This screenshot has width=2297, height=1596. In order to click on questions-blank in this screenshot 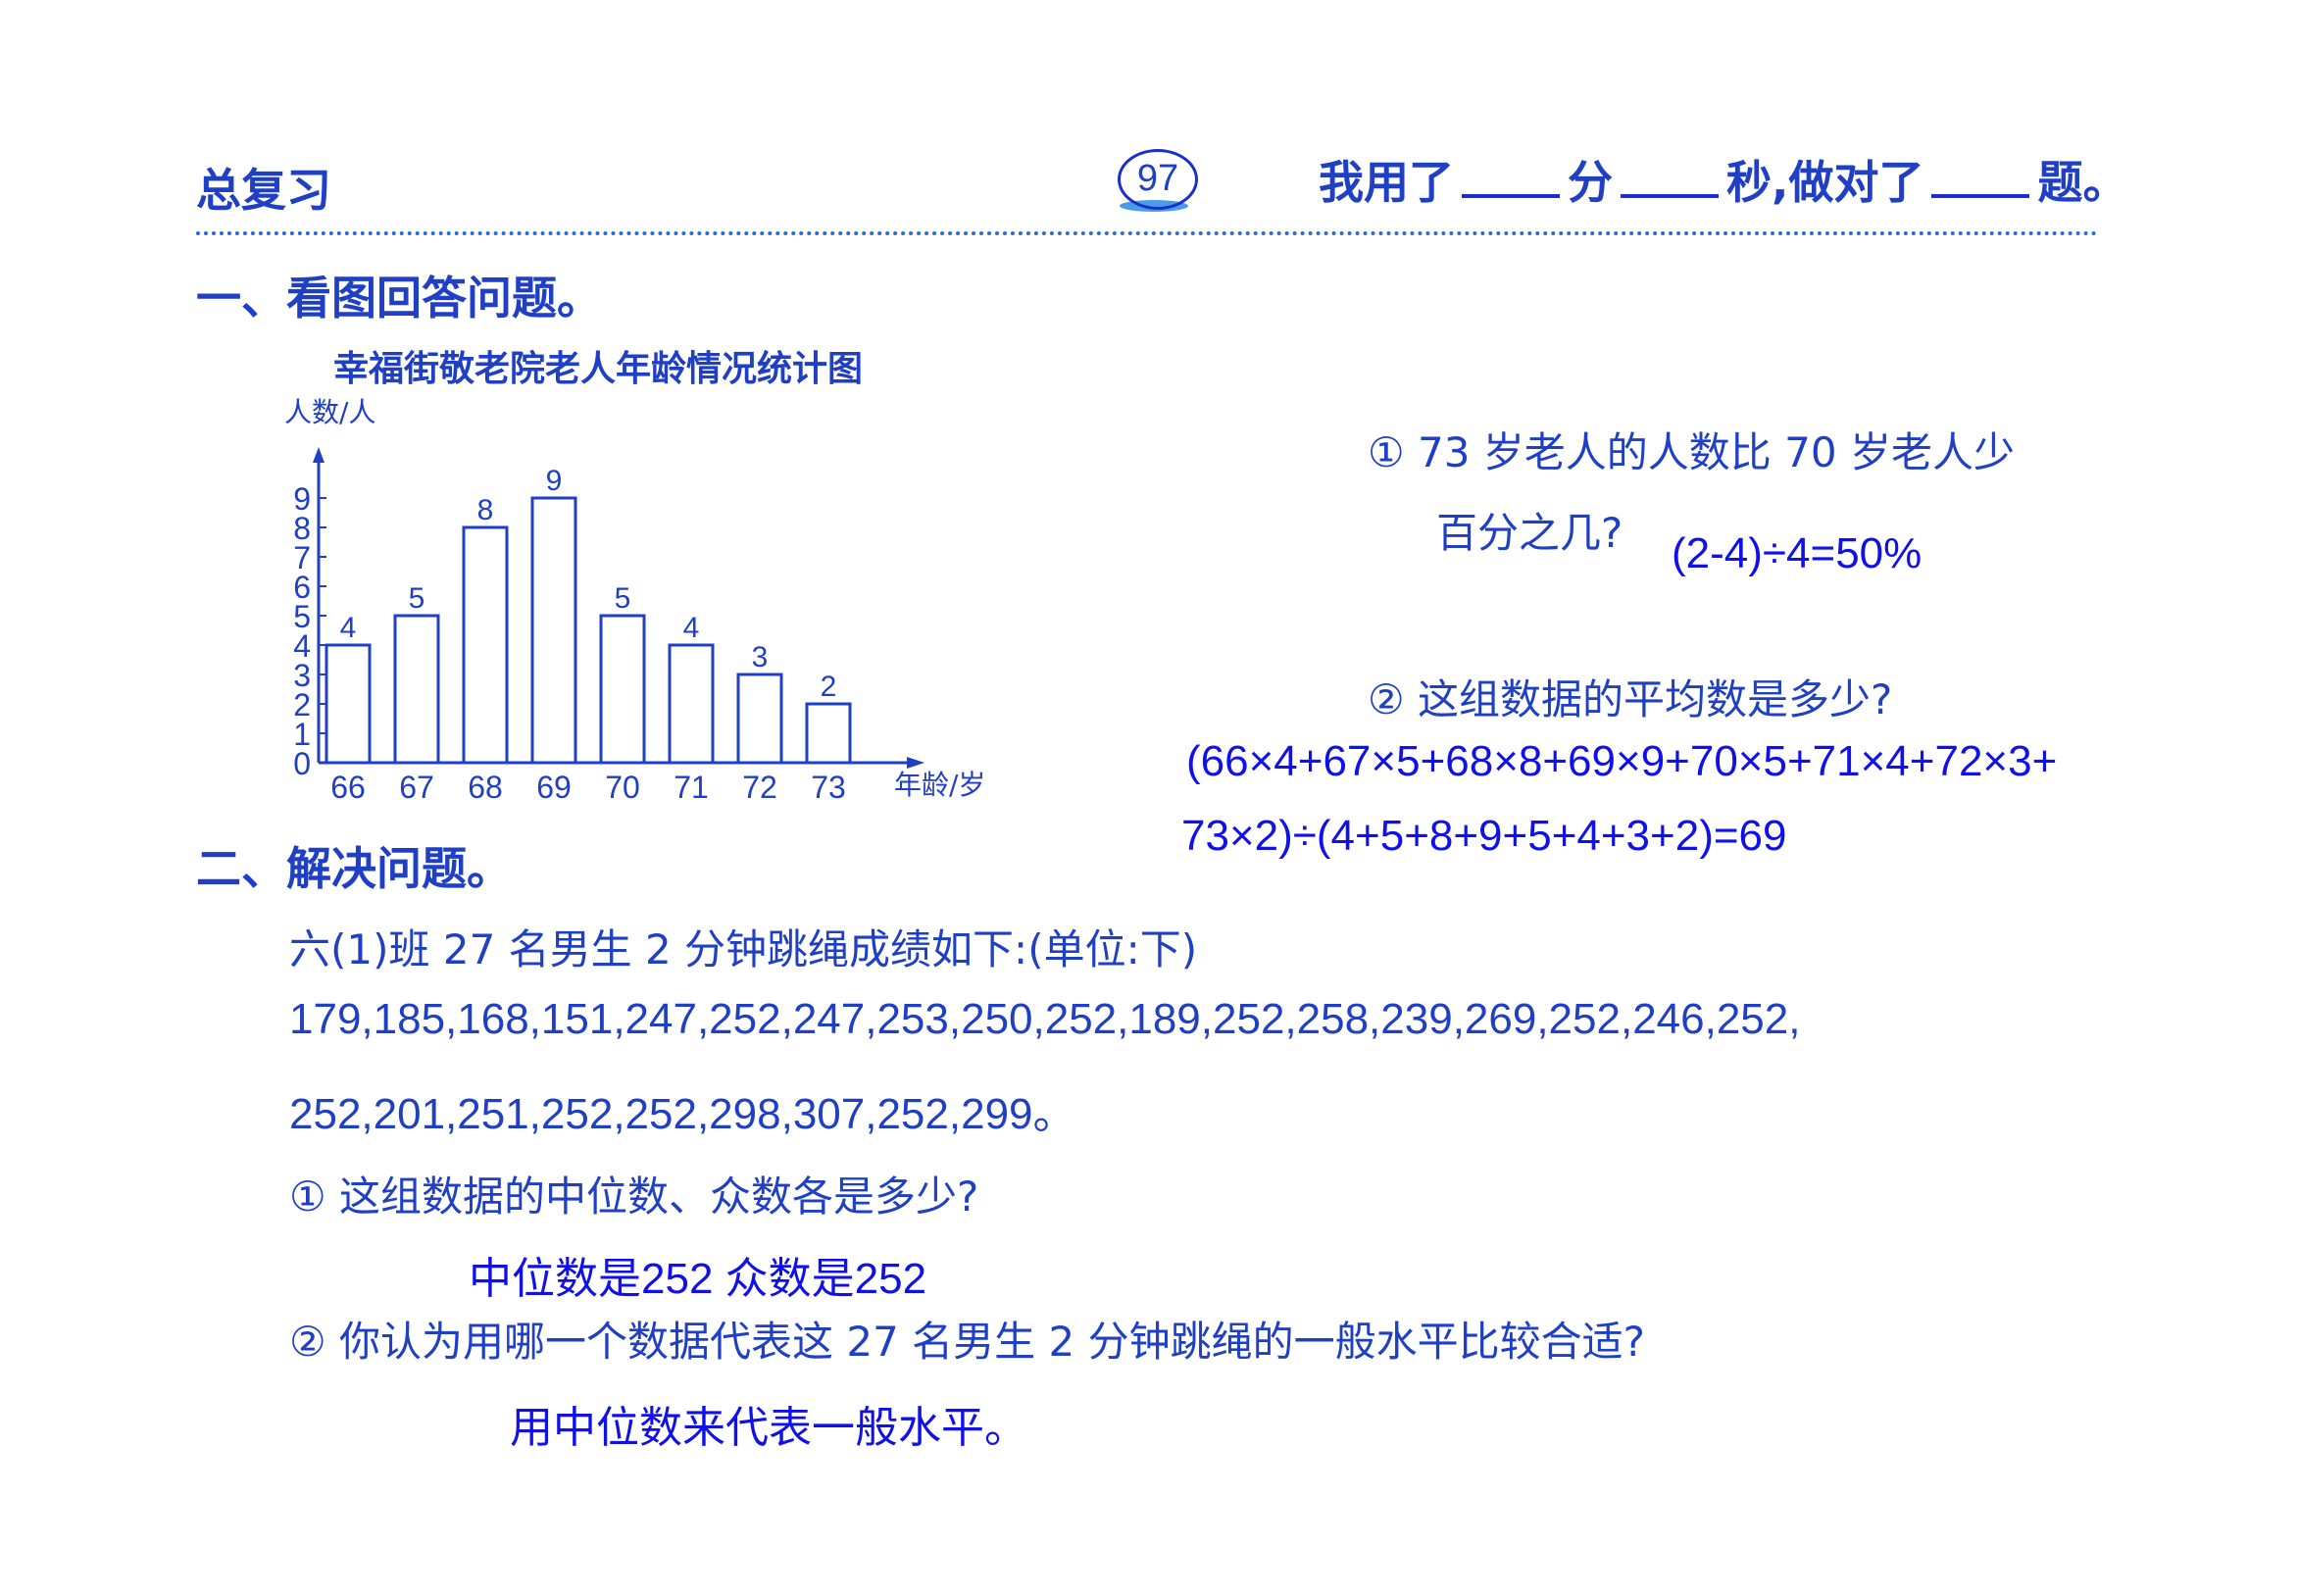, I will do `click(1980, 178)`.